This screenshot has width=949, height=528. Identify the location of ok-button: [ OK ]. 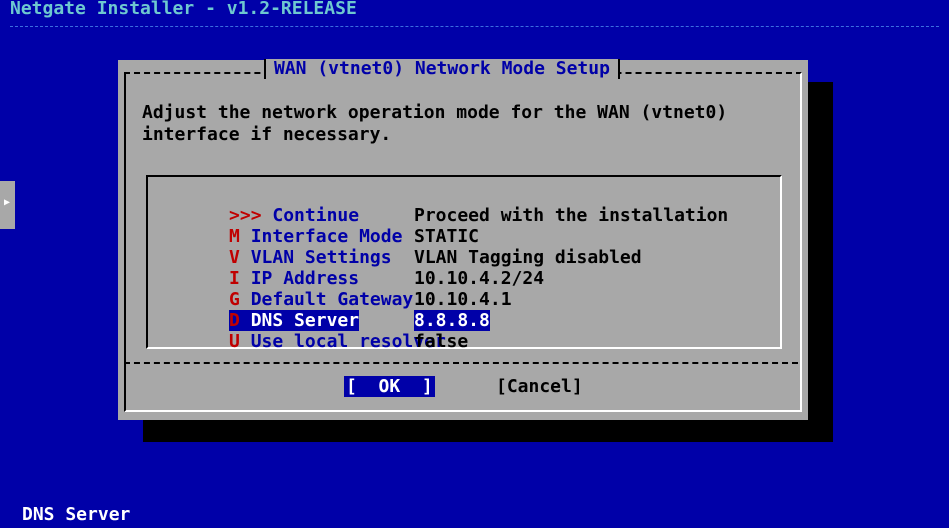
(389, 386).